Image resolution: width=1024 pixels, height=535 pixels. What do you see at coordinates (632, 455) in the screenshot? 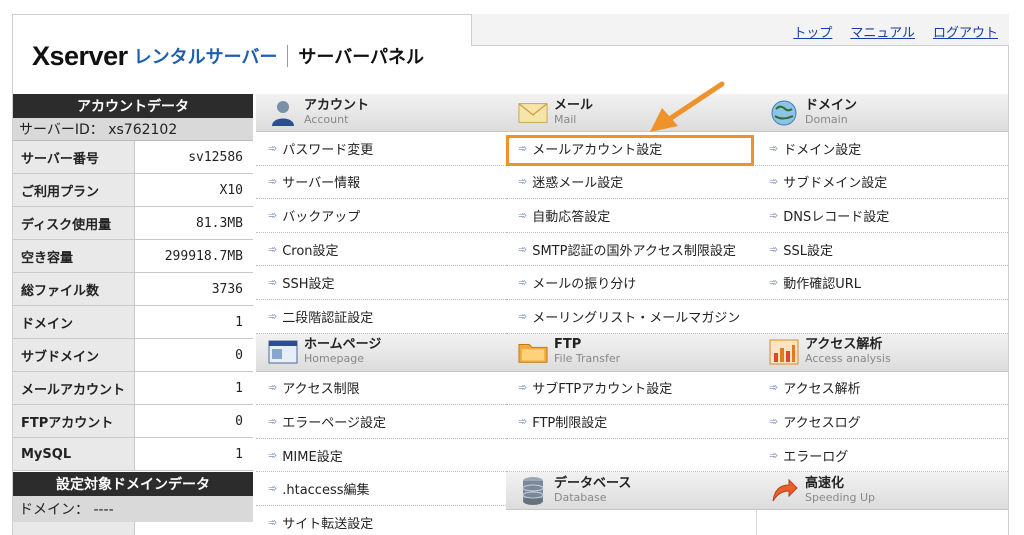
I see `menu-item-empty` at bounding box center [632, 455].